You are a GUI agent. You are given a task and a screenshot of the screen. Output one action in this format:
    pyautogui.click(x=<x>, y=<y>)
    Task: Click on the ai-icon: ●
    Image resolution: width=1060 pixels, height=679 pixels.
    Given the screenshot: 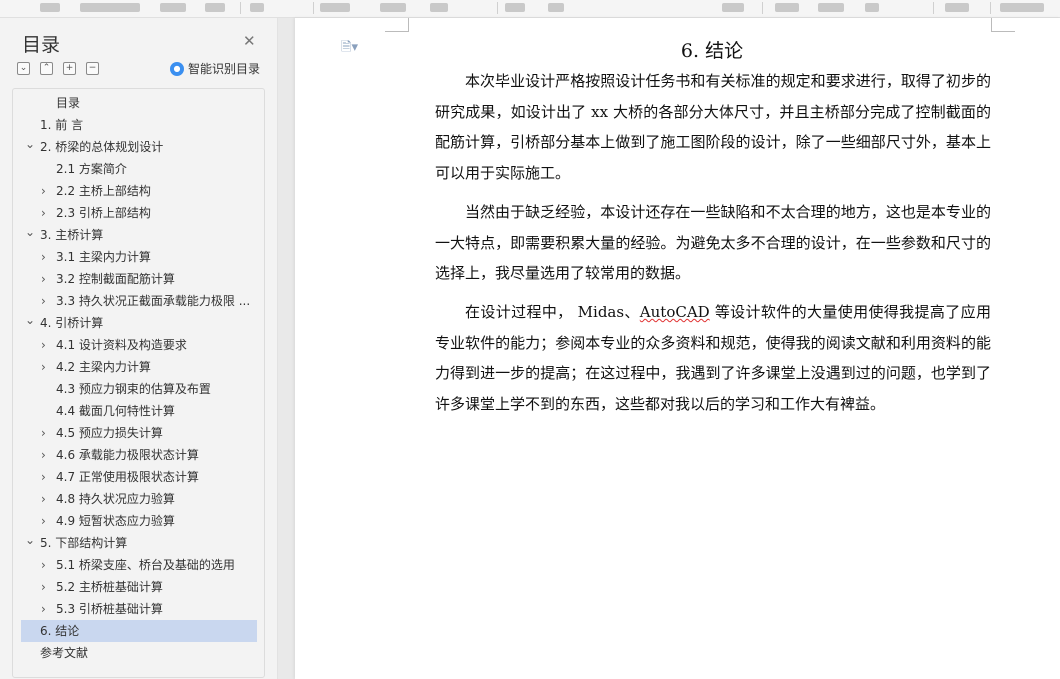 What is the action you would take?
    pyautogui.click(x=177, y=68)
    